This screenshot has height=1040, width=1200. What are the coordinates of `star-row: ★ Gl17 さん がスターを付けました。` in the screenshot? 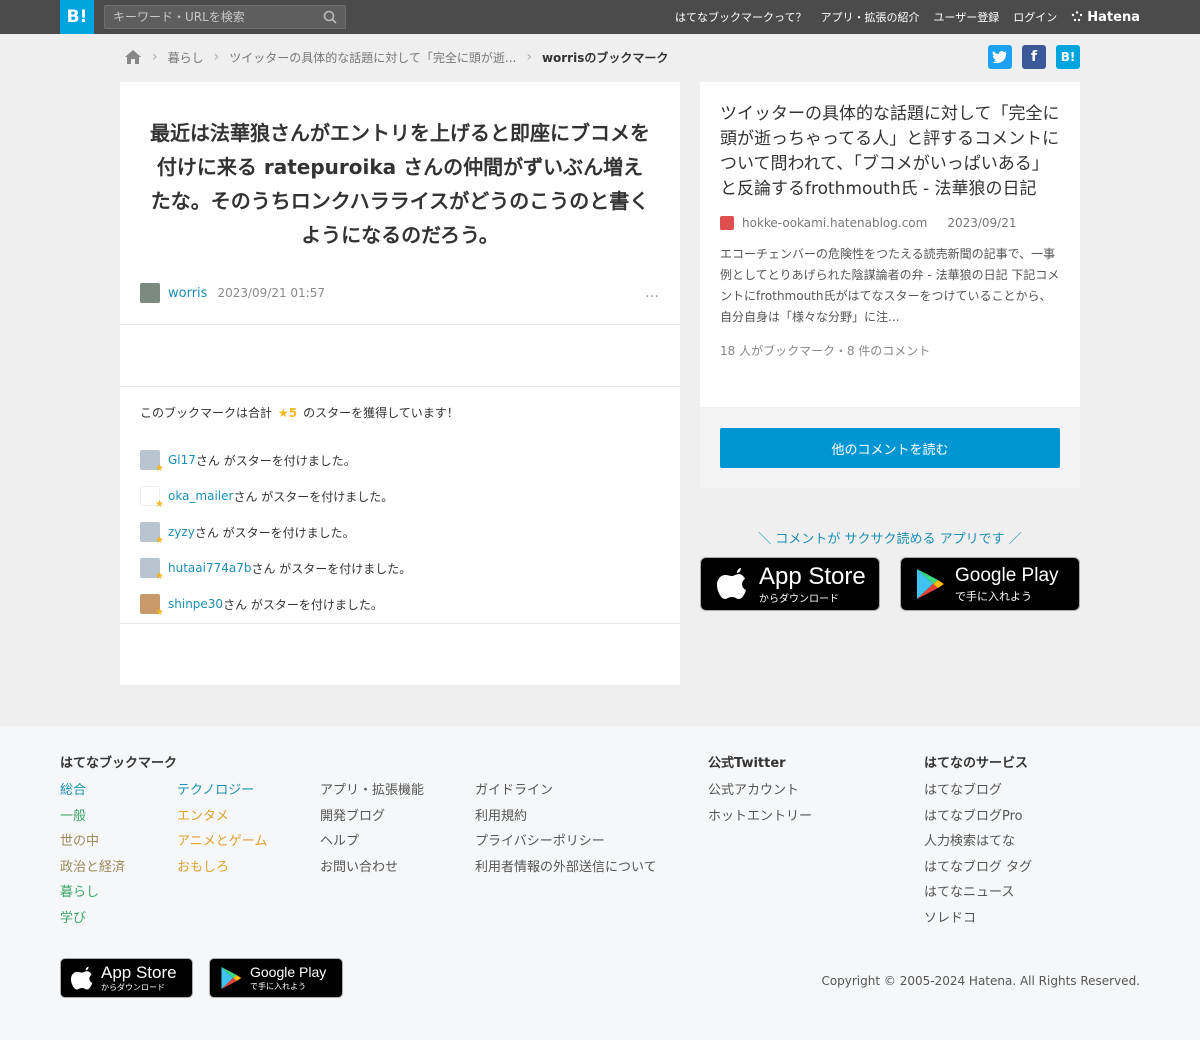 It's located at (275, 460).